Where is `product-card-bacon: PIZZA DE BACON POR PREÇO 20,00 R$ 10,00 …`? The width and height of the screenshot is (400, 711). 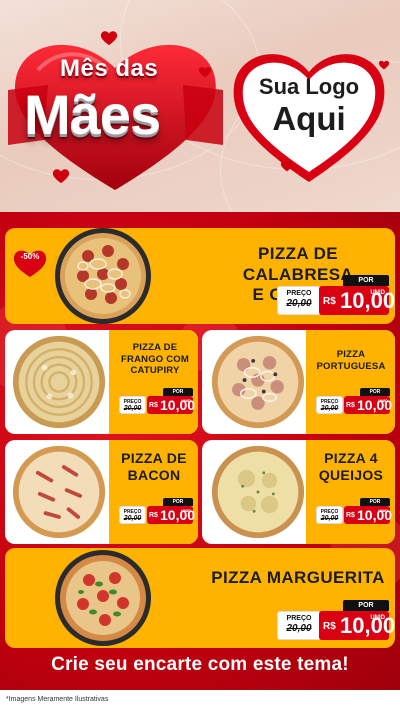 product-card-bacon: PIZZA DE BACON POR PREÇO 20,00 R$ 10,00 … is located at coordinates (101, 492).